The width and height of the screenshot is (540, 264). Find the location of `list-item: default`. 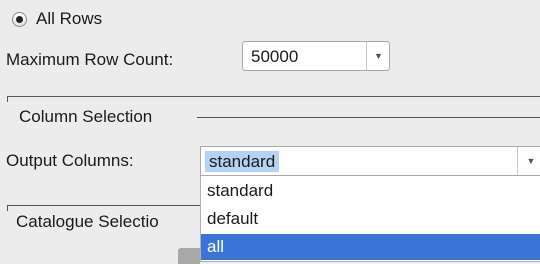

list-item: default is located at coordinates (370, 219).